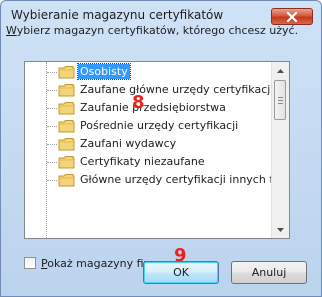  Describe the element at coordinates (138, 102) in the screenshot. I see `step-marker-8: 8` at that location.